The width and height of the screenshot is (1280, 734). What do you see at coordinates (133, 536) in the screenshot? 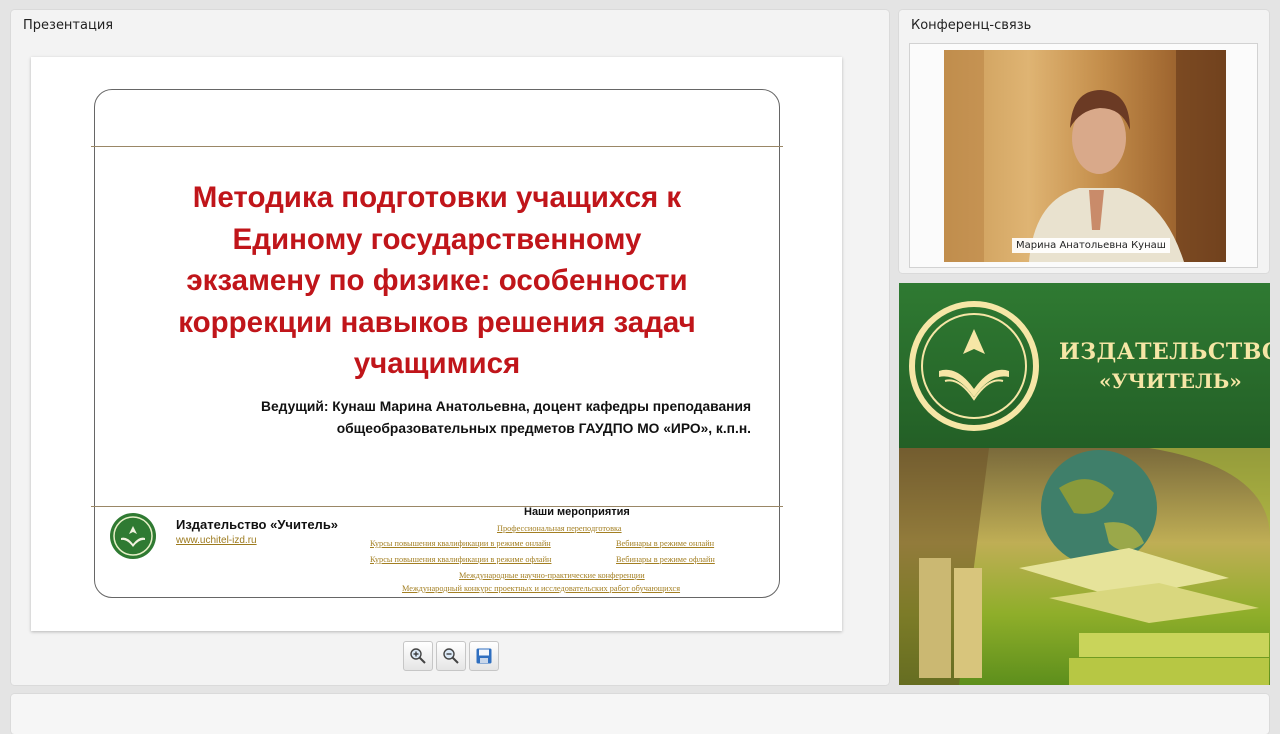
I see `publisher-logo-icon` at bounding box center [133, 536].